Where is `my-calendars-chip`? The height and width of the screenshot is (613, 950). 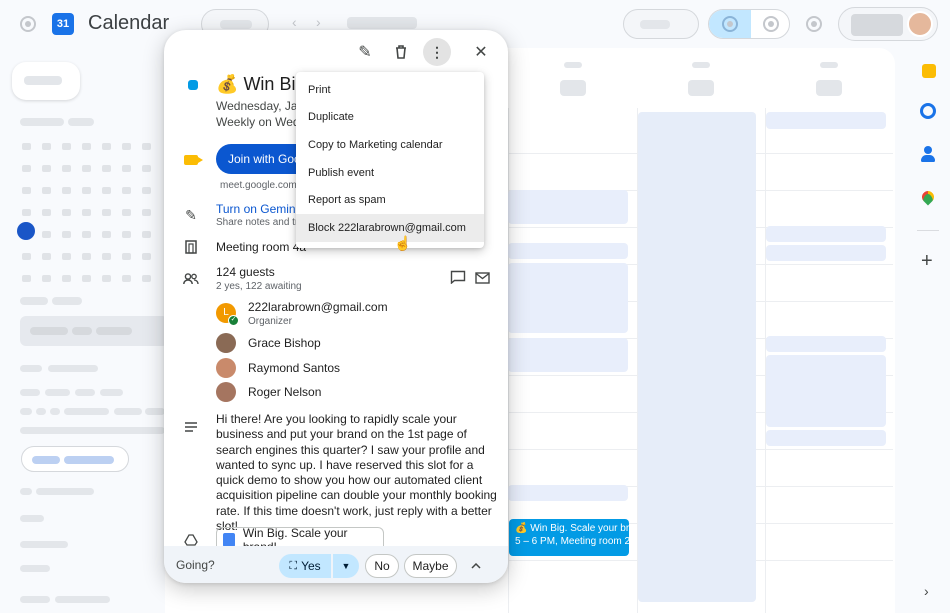
my-calendars-chip is located at coordinates (75, 459).